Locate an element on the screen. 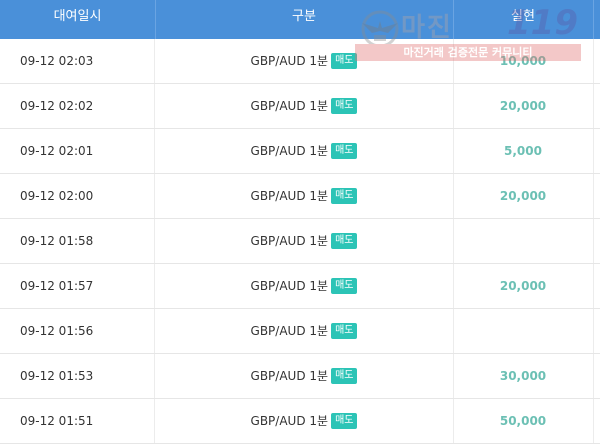 The height and width of the screenshot is (444, 600). table-row: 09-12 02:03 GBP/AUD 1분 매도 10,000 is located at coordinates (300, 61).